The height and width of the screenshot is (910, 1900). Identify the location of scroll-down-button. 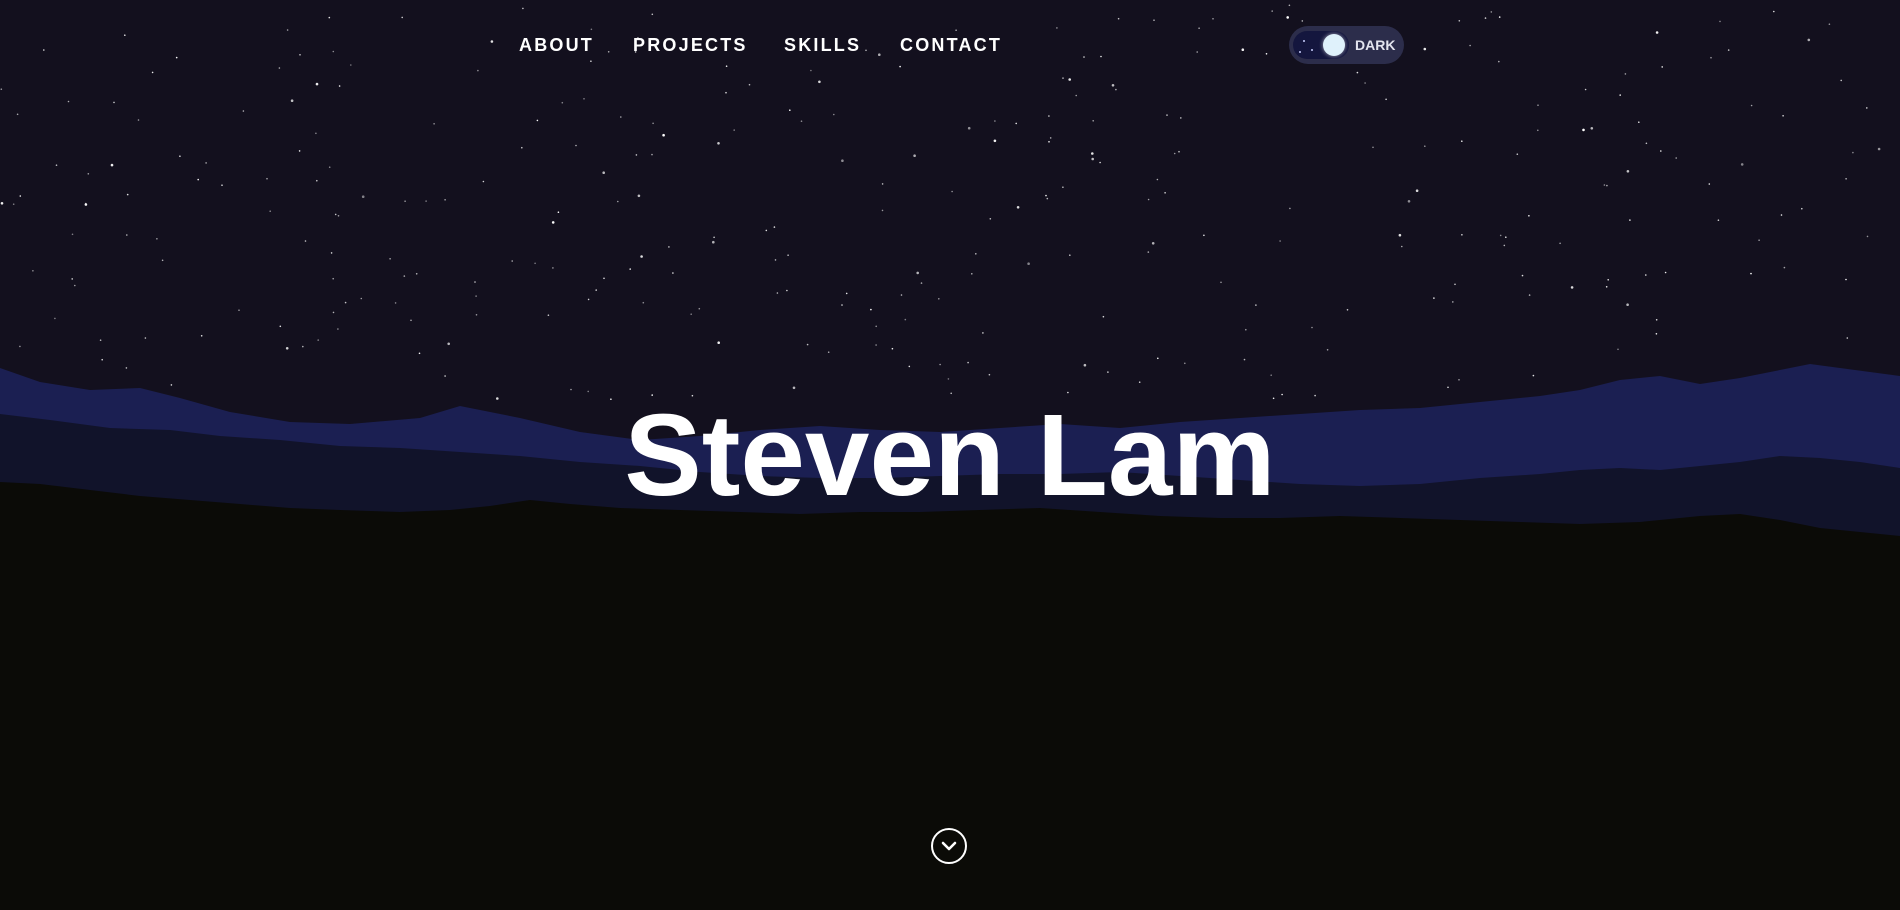
(949, 846).